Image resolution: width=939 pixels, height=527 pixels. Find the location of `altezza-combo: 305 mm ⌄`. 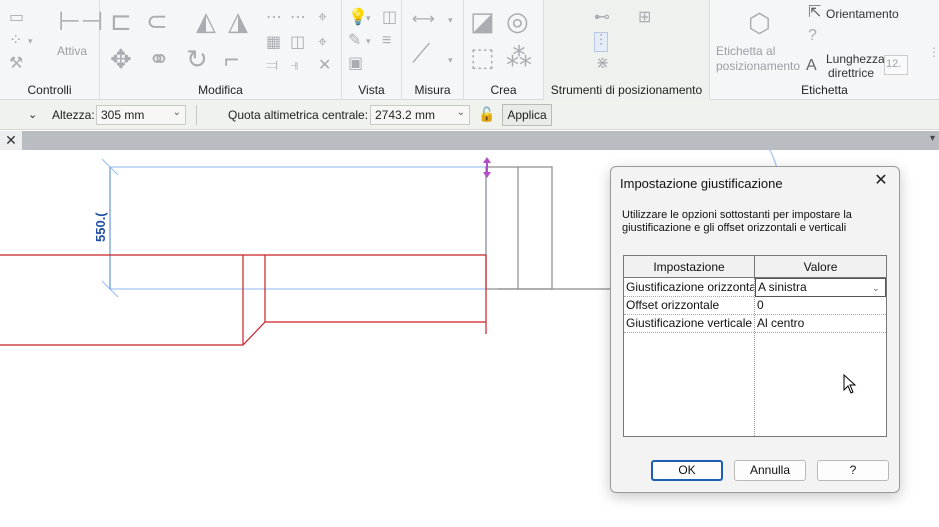

altezza-combo: 305 mm ⌄ is located at coordinates (141, 115).